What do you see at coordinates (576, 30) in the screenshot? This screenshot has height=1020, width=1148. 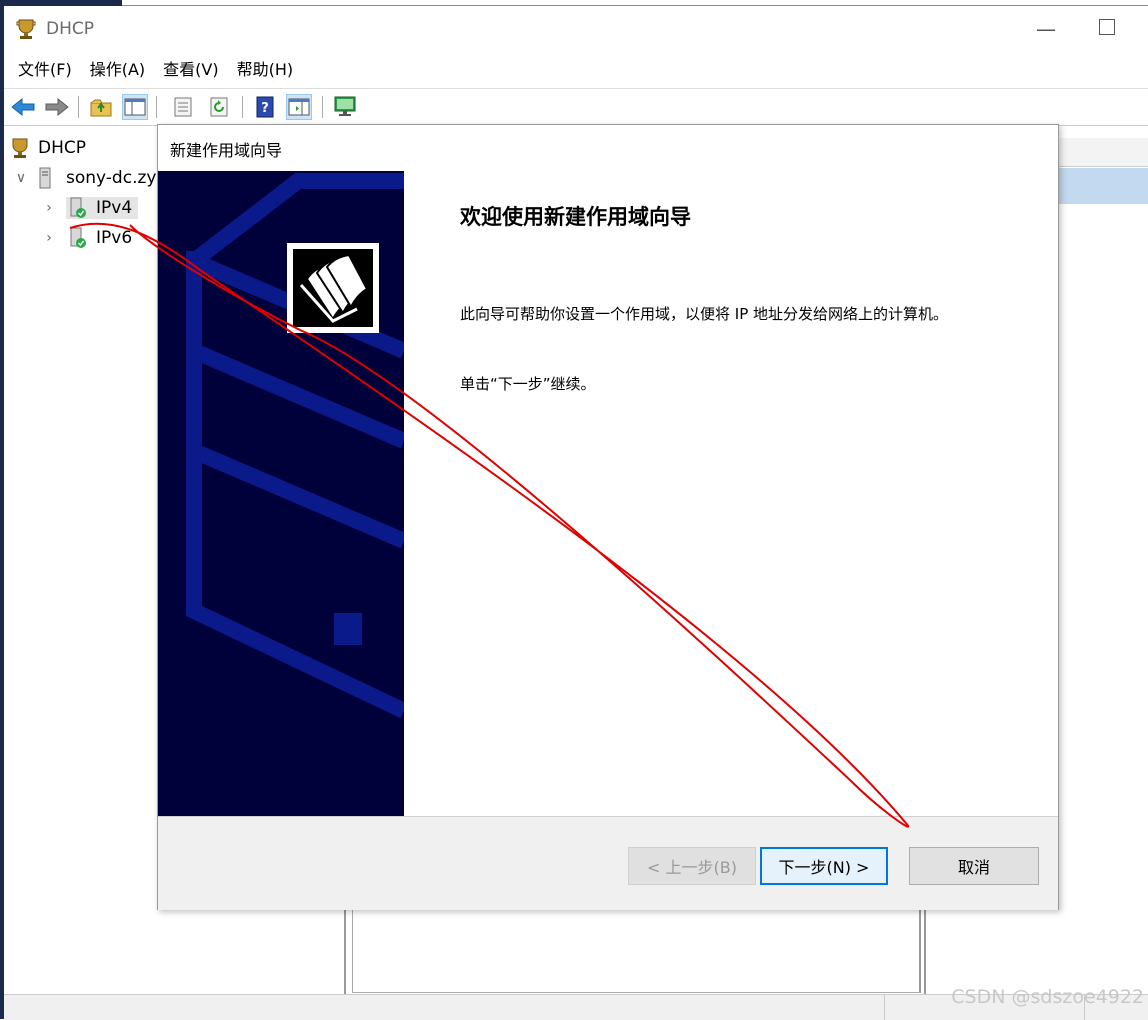 I see `title-bar: DHCP —` at bounding box center [576, 30].